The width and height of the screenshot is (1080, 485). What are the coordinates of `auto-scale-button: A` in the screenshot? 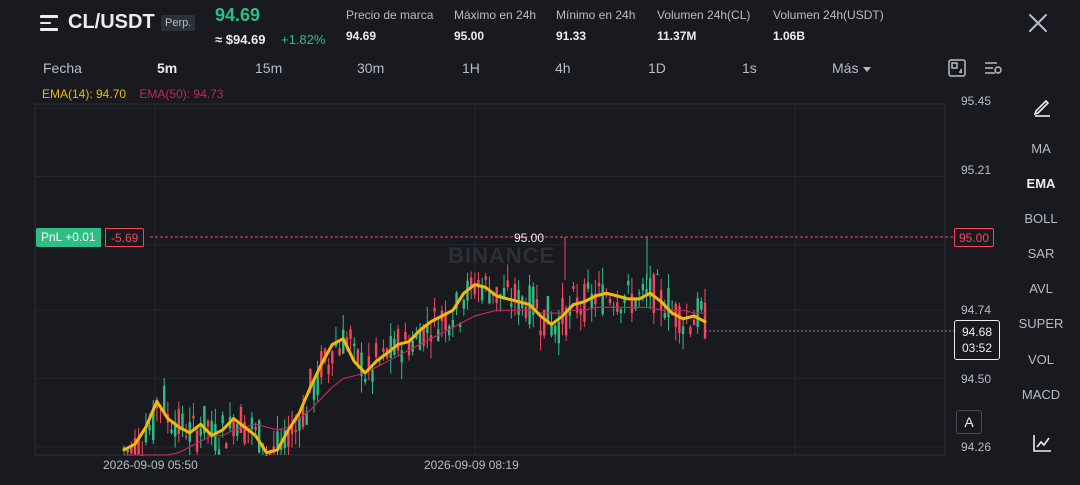 It's located at (969, 422).